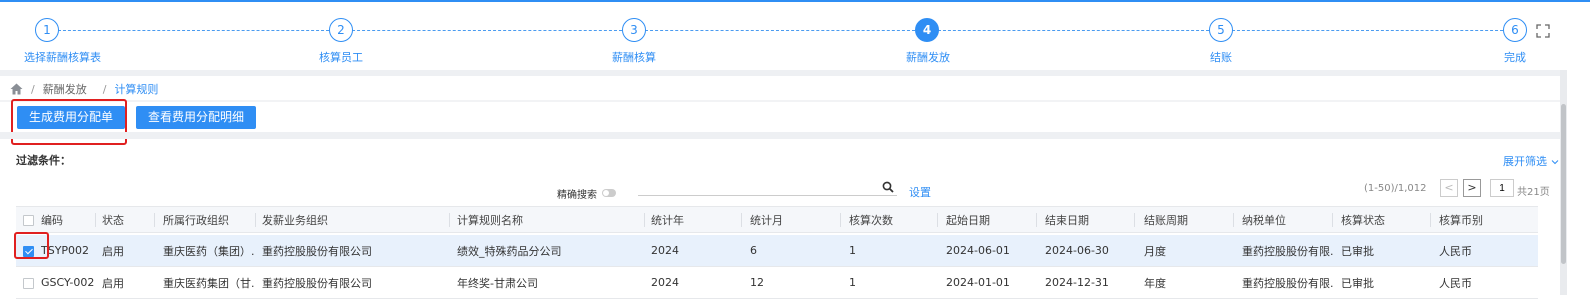 This screenshot has width=1590, height=299. What do you see at coordinates (634, 30) in the screenshot?
I see `step-3-circle: 3` at bounding box center [634, 30].